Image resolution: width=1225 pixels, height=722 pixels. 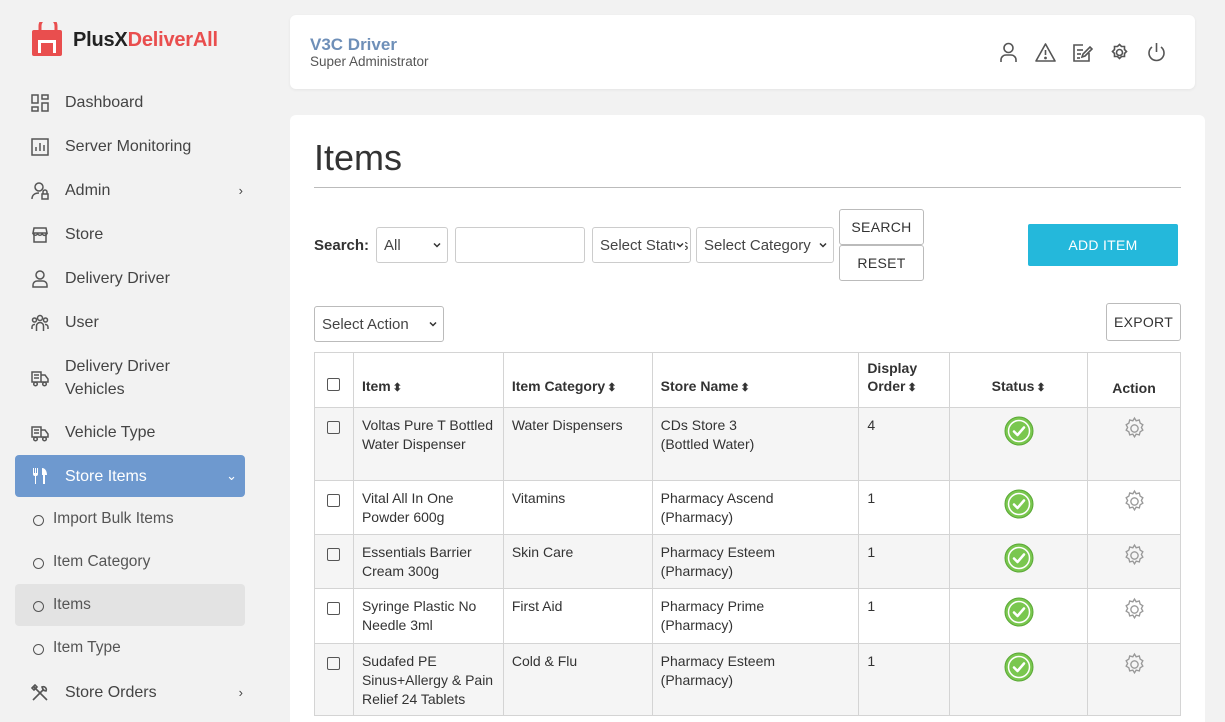 I want to click on sidebar-item-user: User, so click(x=130, y=322).